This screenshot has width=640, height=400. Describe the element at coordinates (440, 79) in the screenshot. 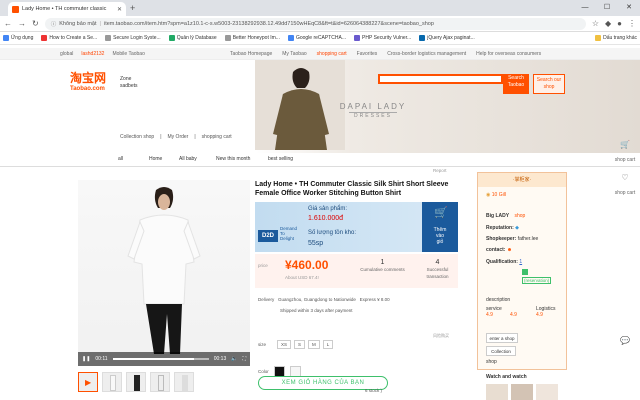

I see `search-input` at that location.